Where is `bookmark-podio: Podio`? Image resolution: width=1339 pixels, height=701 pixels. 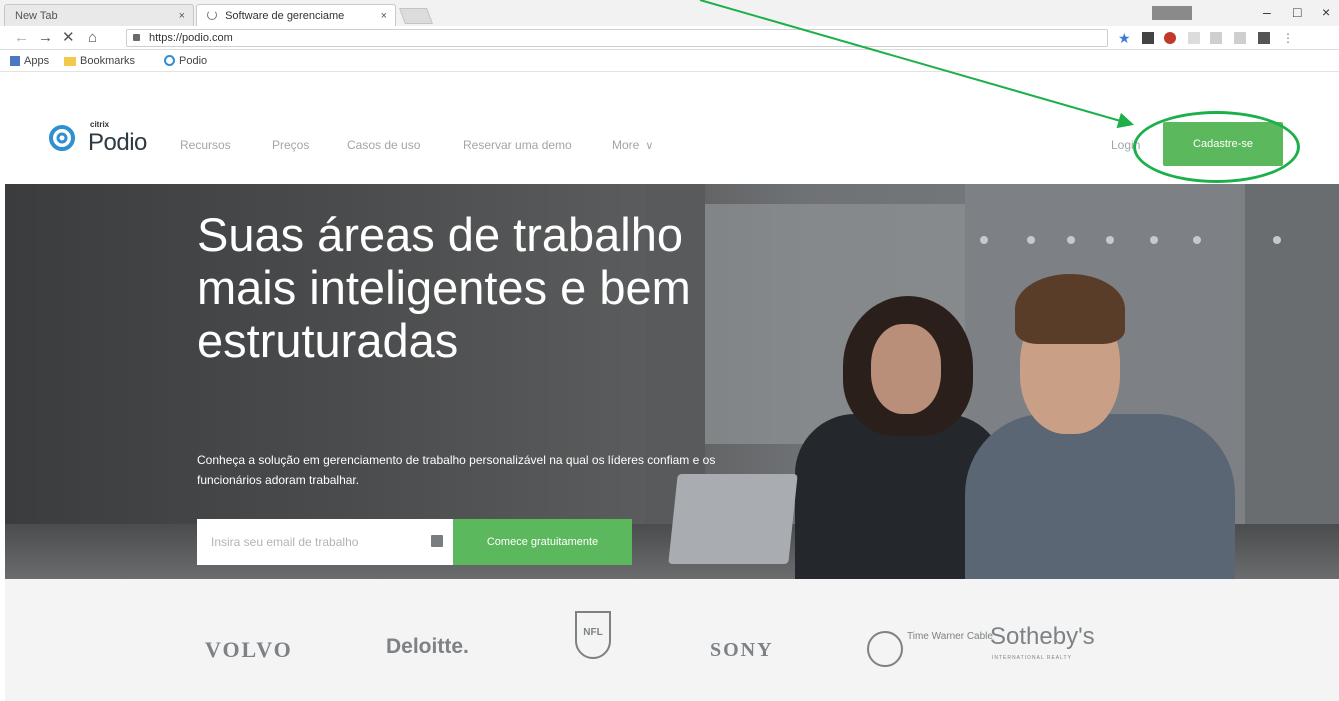 bookmark-podio: Podio is located at coordinates (185, 61).